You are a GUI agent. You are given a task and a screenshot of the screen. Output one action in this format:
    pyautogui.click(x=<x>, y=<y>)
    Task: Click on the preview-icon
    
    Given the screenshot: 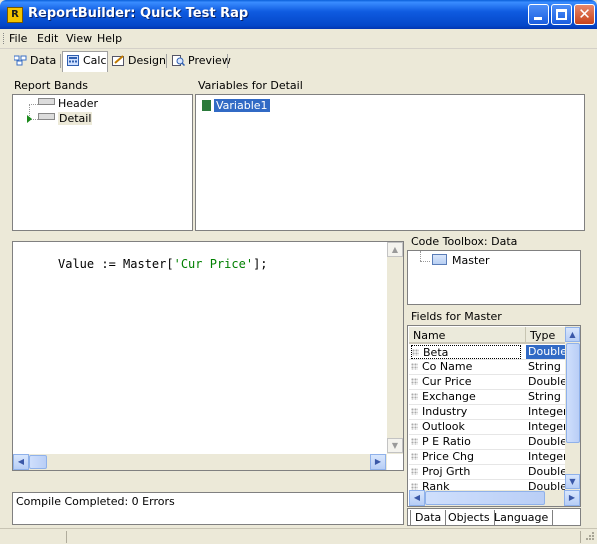 What is the action you would take?
    pyautogui.click(x=178, y=60)
    